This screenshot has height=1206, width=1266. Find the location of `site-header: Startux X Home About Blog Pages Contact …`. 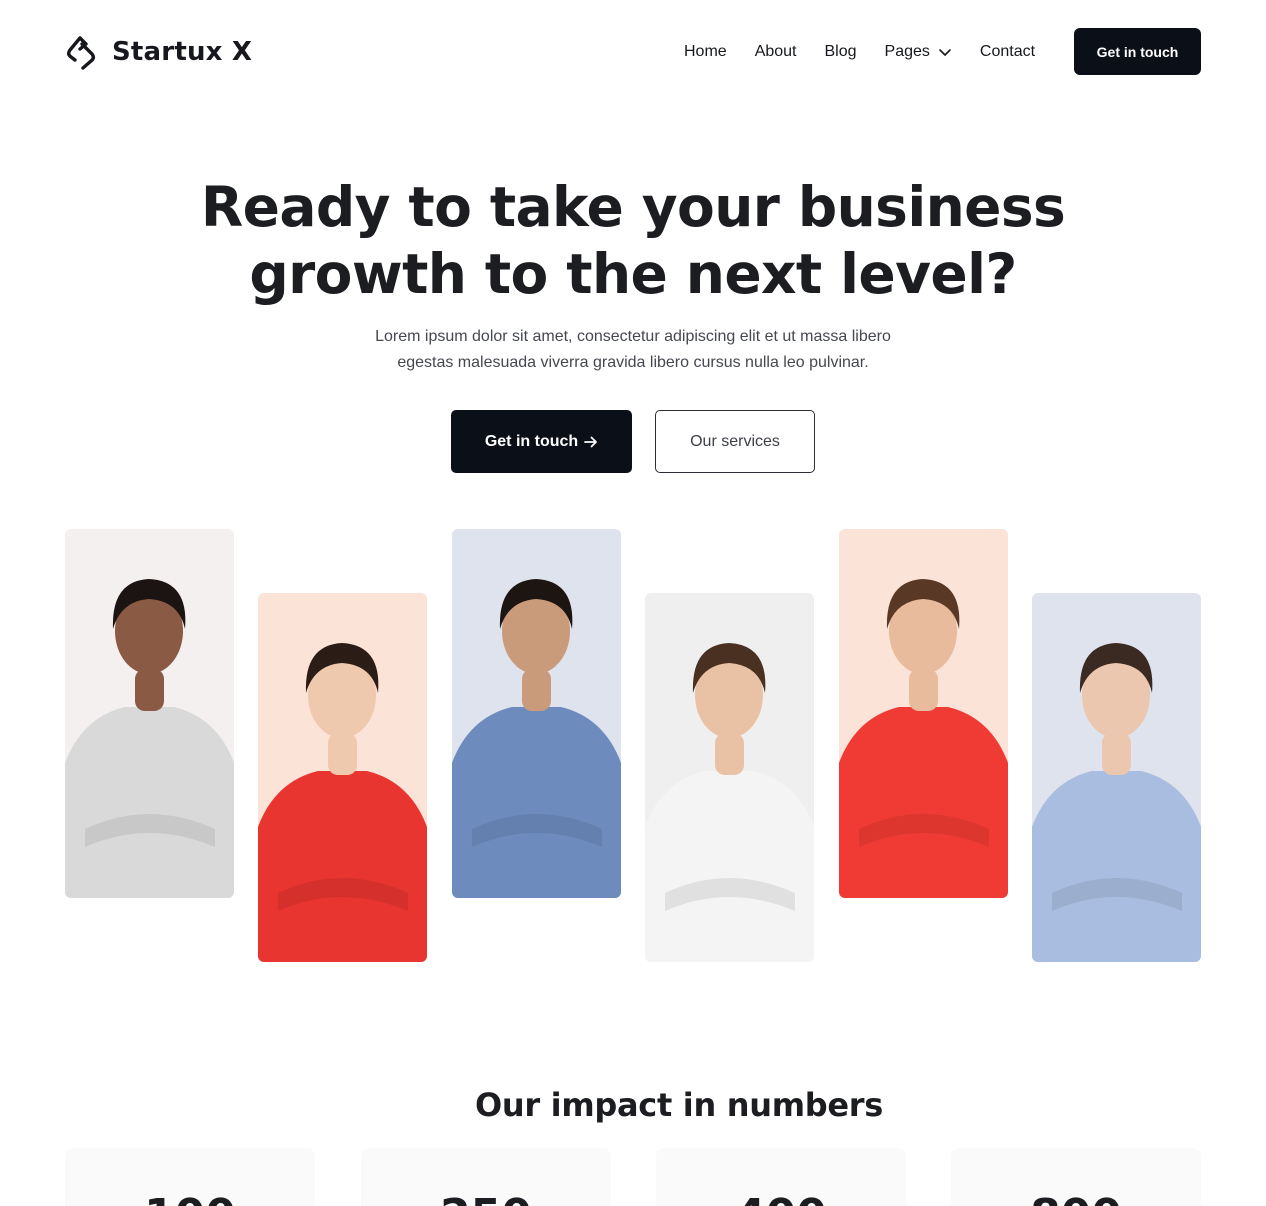

site-header: Startux X Home About Blog Pages Contact … is located at coordinates (633, 51).